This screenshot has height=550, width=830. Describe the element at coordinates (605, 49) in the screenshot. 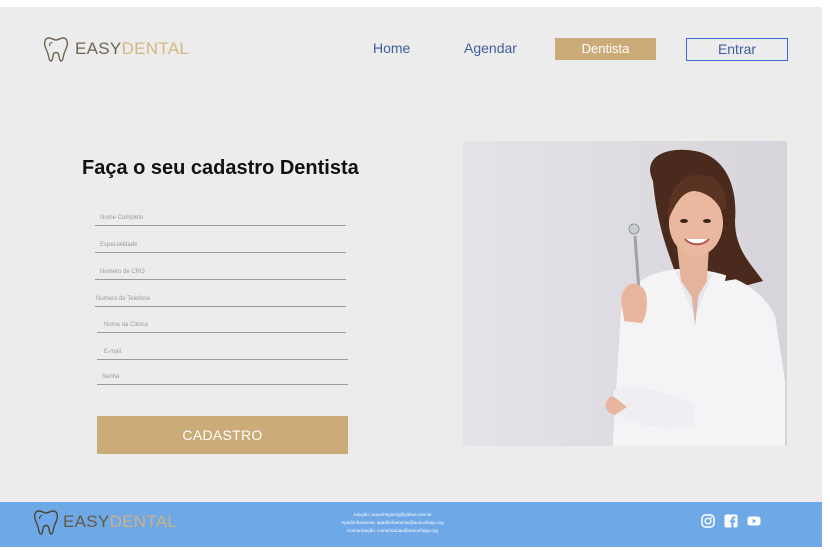

I see `nav-button-dentista: Dentista` at that location.